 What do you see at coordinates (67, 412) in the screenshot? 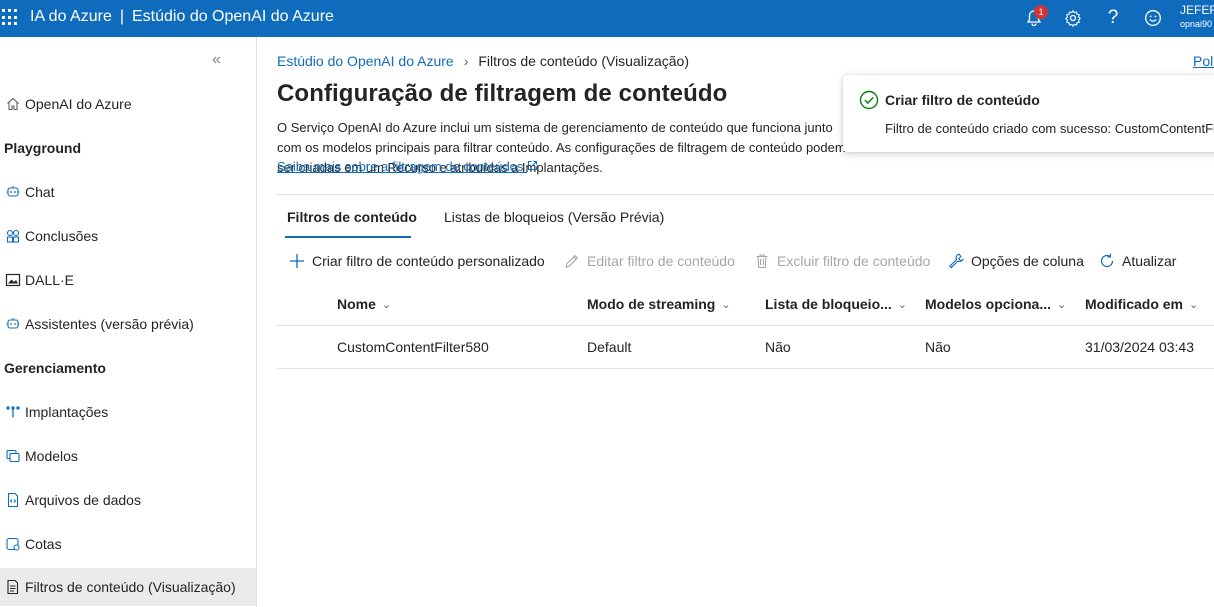
I see `sidebar-item-label: Implantações` at bounding box center [67, 412].